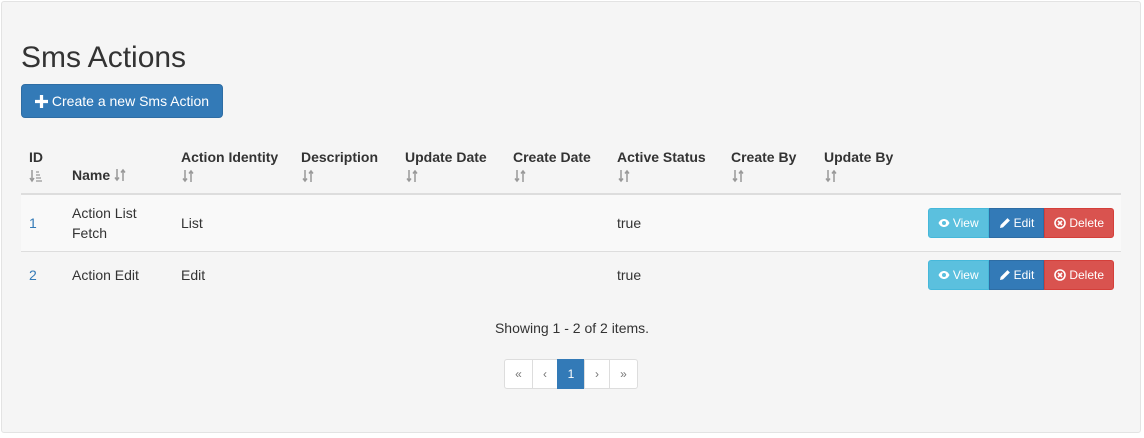 This screenshot has height=438, width=1144. I want to click on column-header-update-by: Update By, so click(865, 169).